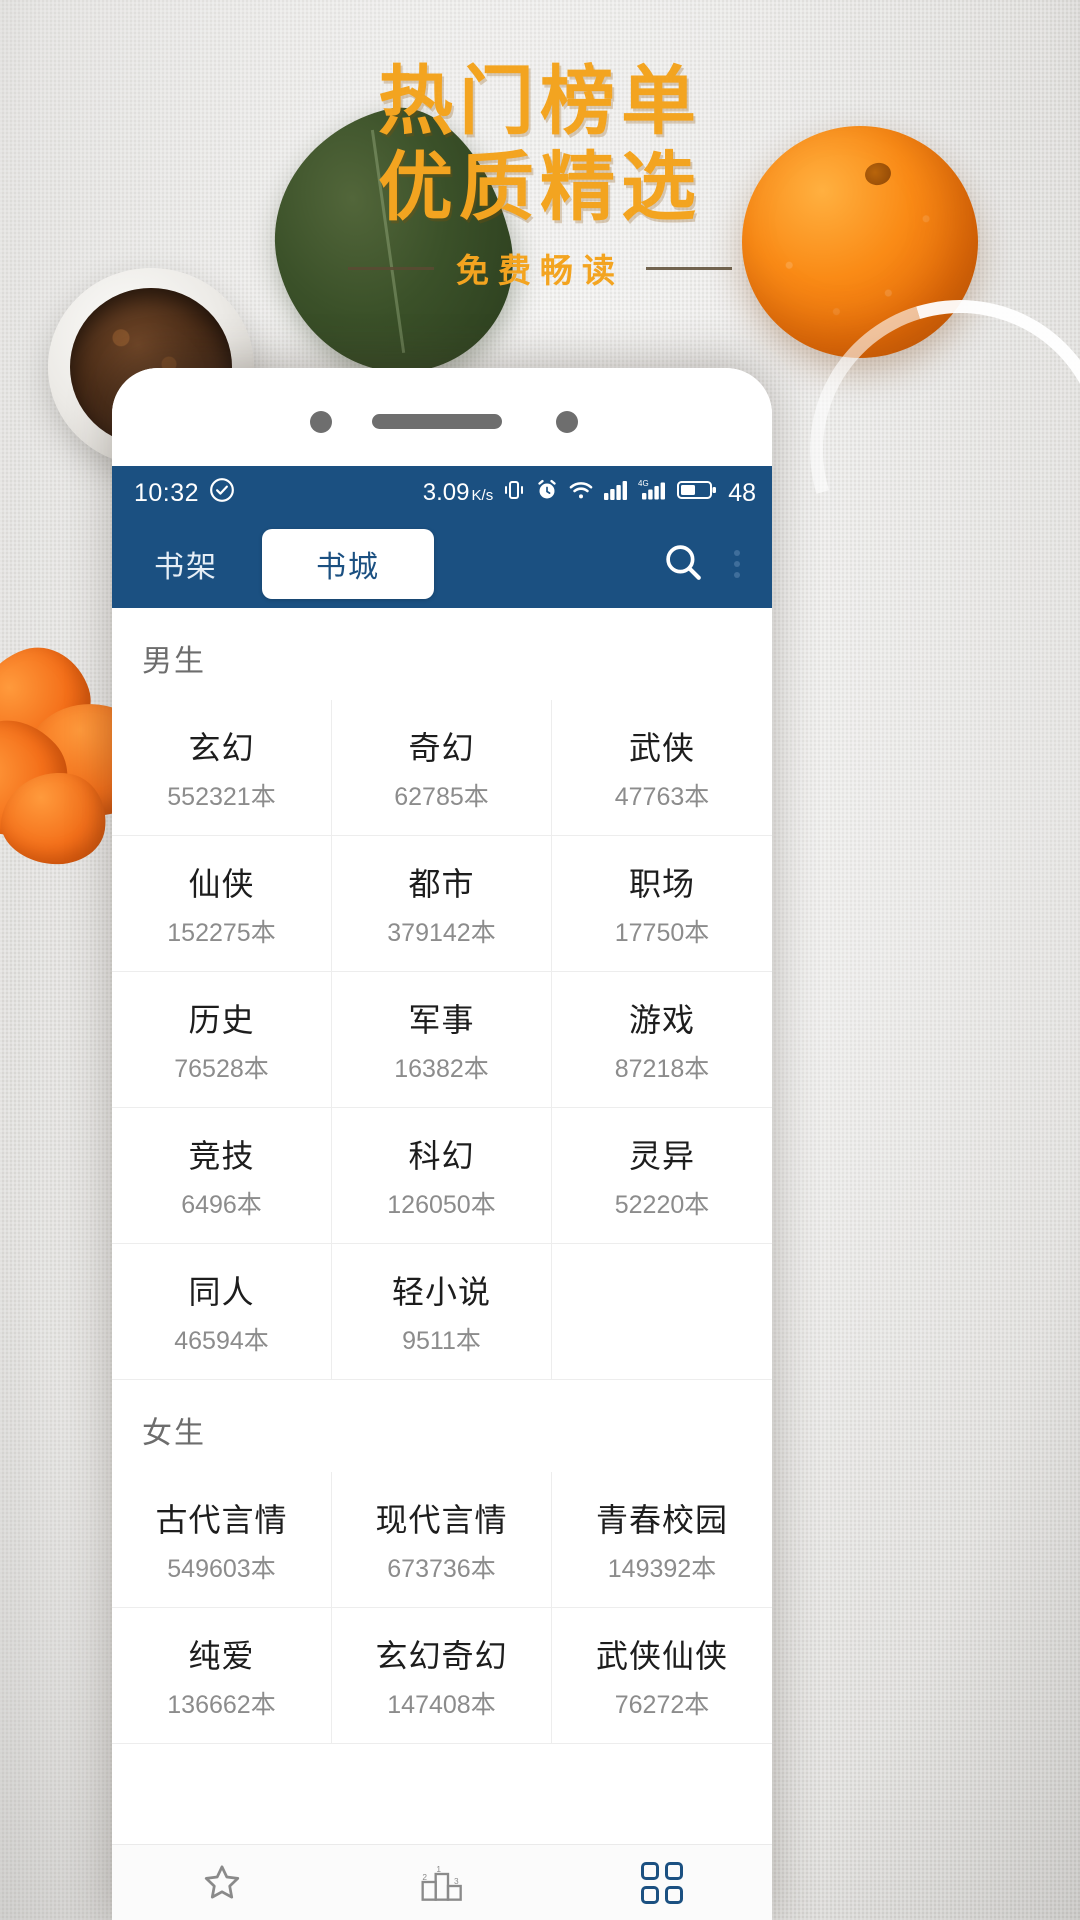  Describe the element at coordinates (661, 1655) in the screenshot. I see `category-name: 武侠仙侠` at that location.